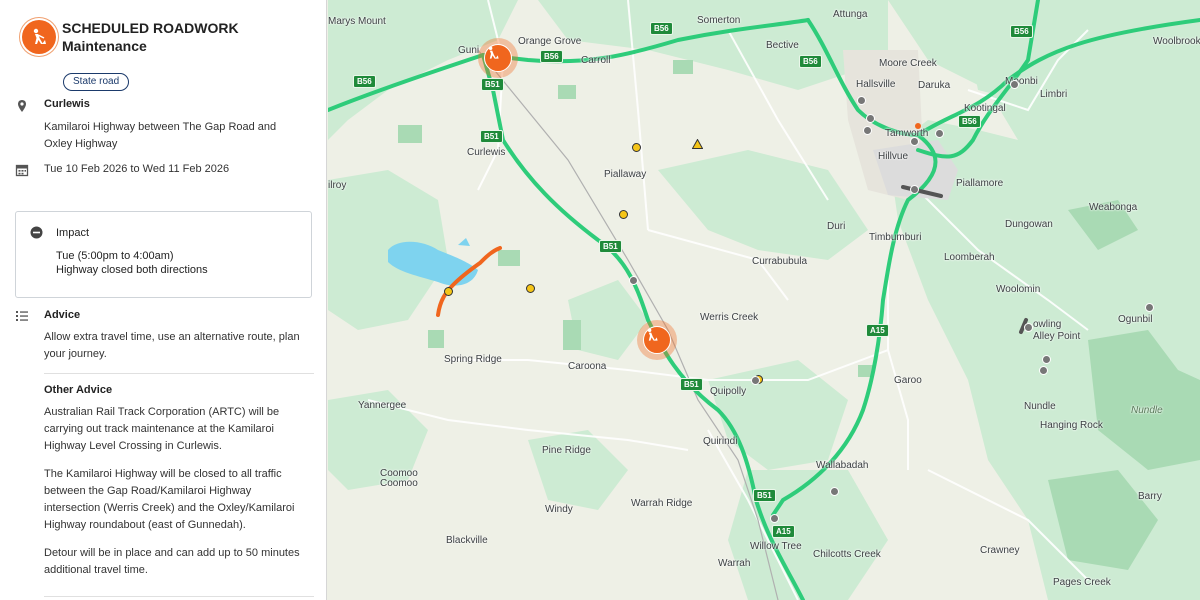 The image size is (1200, 600). Describe the element at coordinates (1057, 330) in the screenshot. I see `place-label: owling Alley Point` at that location.